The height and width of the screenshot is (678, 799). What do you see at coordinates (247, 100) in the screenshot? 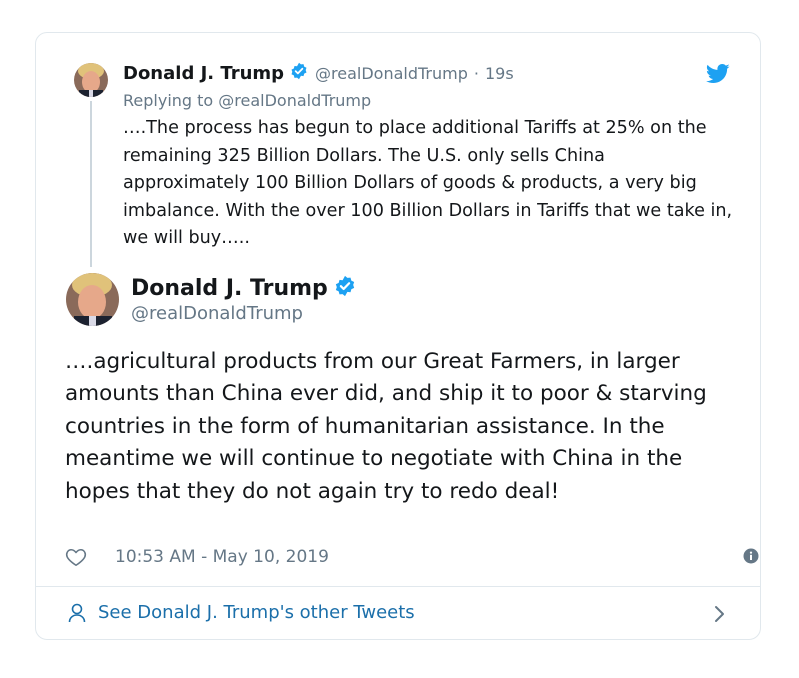
I see `replying-to-label: Replying to @realDonaldTrump` at bounding box center [247, 100].